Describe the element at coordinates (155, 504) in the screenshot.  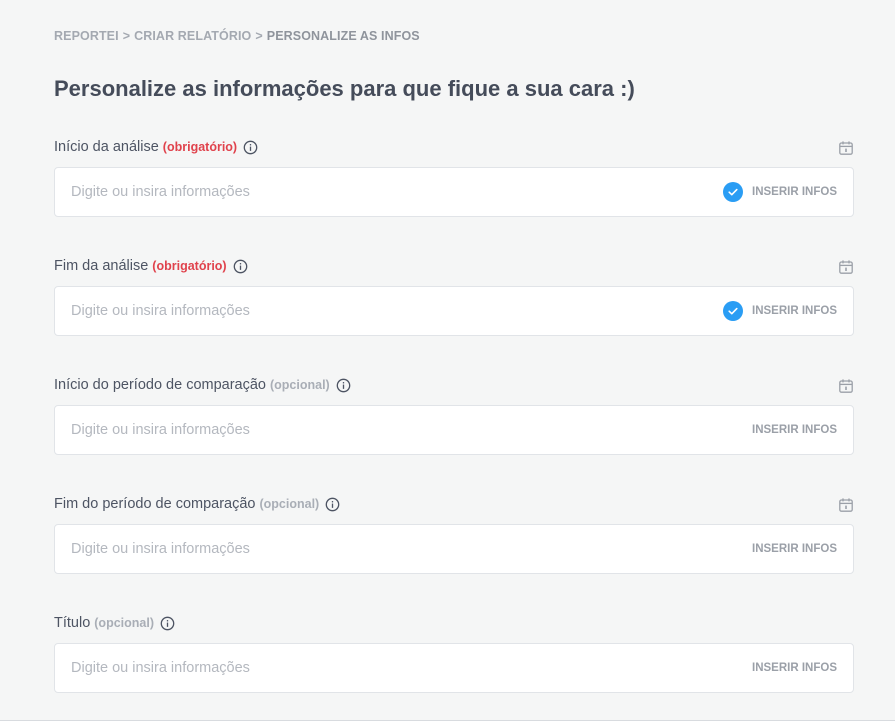
I see `field-label-text: Fim do período de comparação` at that location.